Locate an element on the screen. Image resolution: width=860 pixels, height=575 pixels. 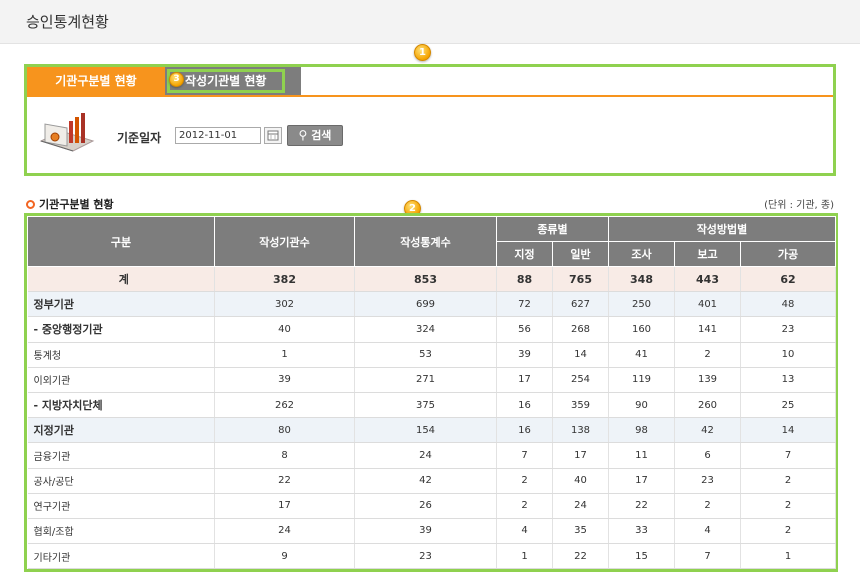
header-designated: 지정 is located at coordinates (524, 254).